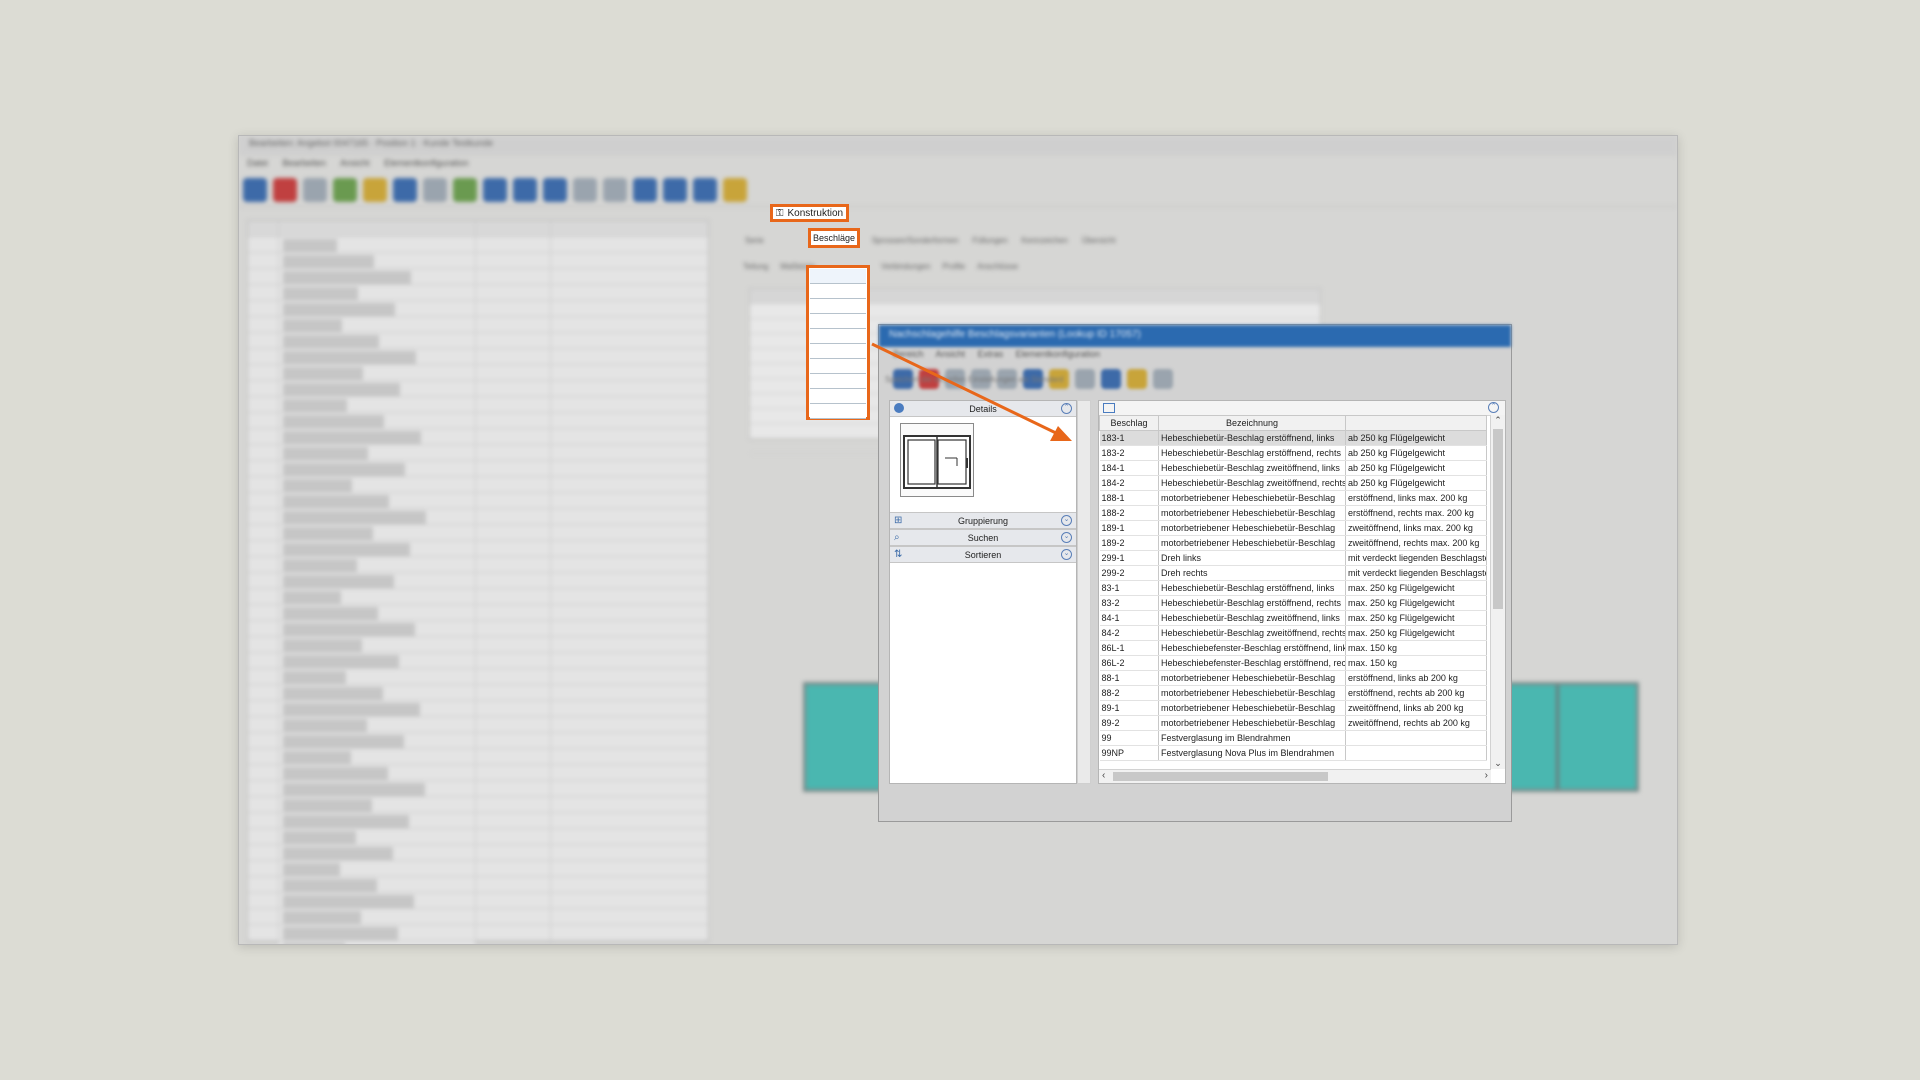  I want to click on grid-vertical-scrollbar: ⌃ ⌄, so click(1497, 592).